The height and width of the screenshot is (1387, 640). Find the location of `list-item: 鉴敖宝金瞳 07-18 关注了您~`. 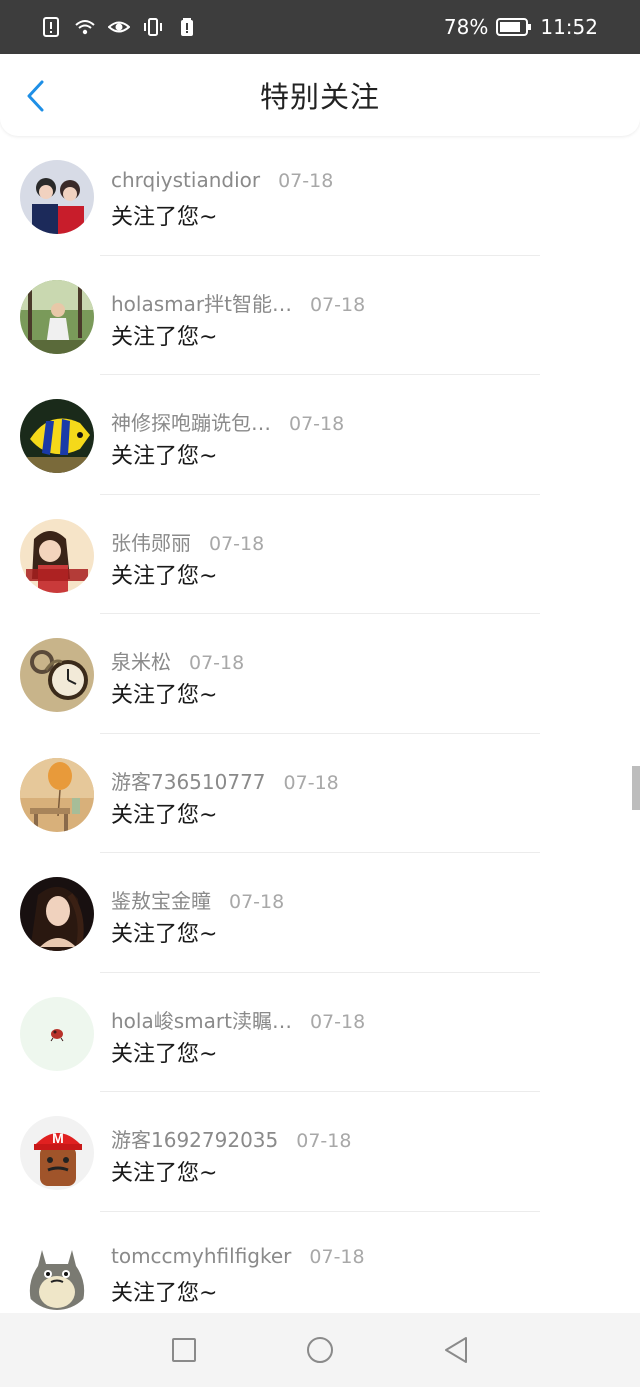

list-item: 鉴敖宝金瞳 07-18 关注了您~ is located at coordinates (320, 913).